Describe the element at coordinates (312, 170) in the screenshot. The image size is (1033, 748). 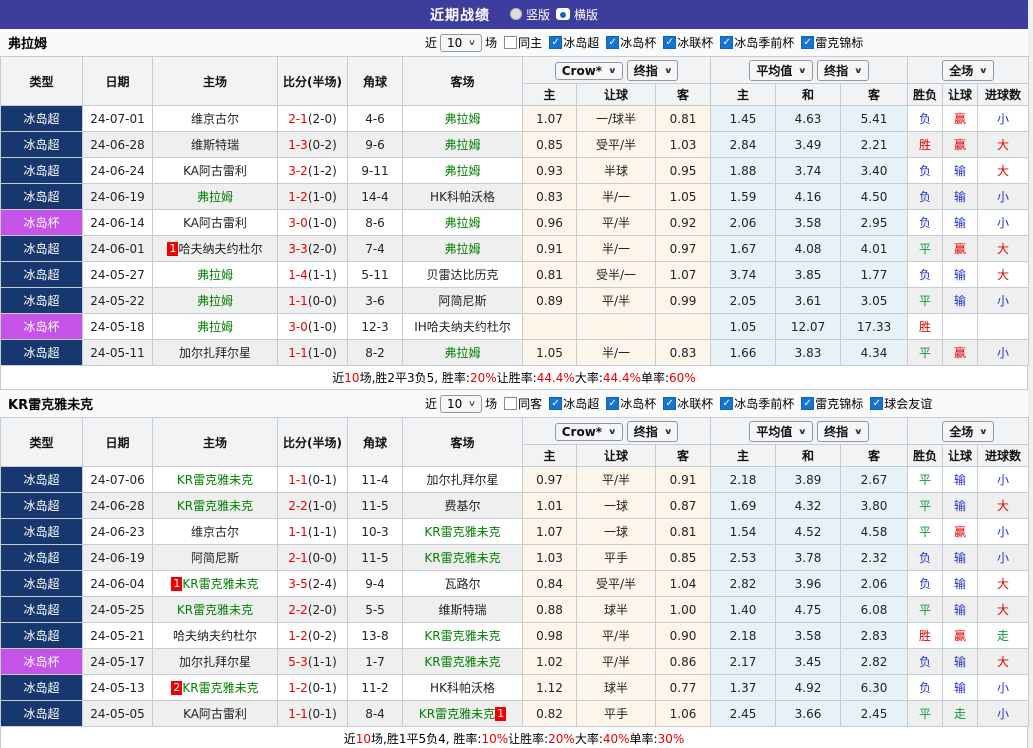
I see `score-cell: 3-2(1-2)` at that location.